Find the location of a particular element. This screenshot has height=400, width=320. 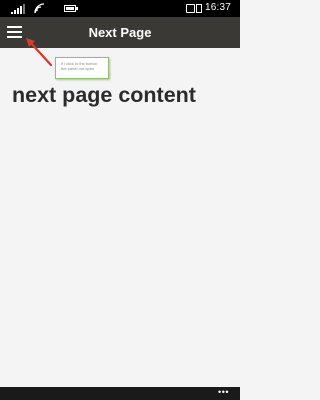

wifi-icon is located at coordinates (39, 8).